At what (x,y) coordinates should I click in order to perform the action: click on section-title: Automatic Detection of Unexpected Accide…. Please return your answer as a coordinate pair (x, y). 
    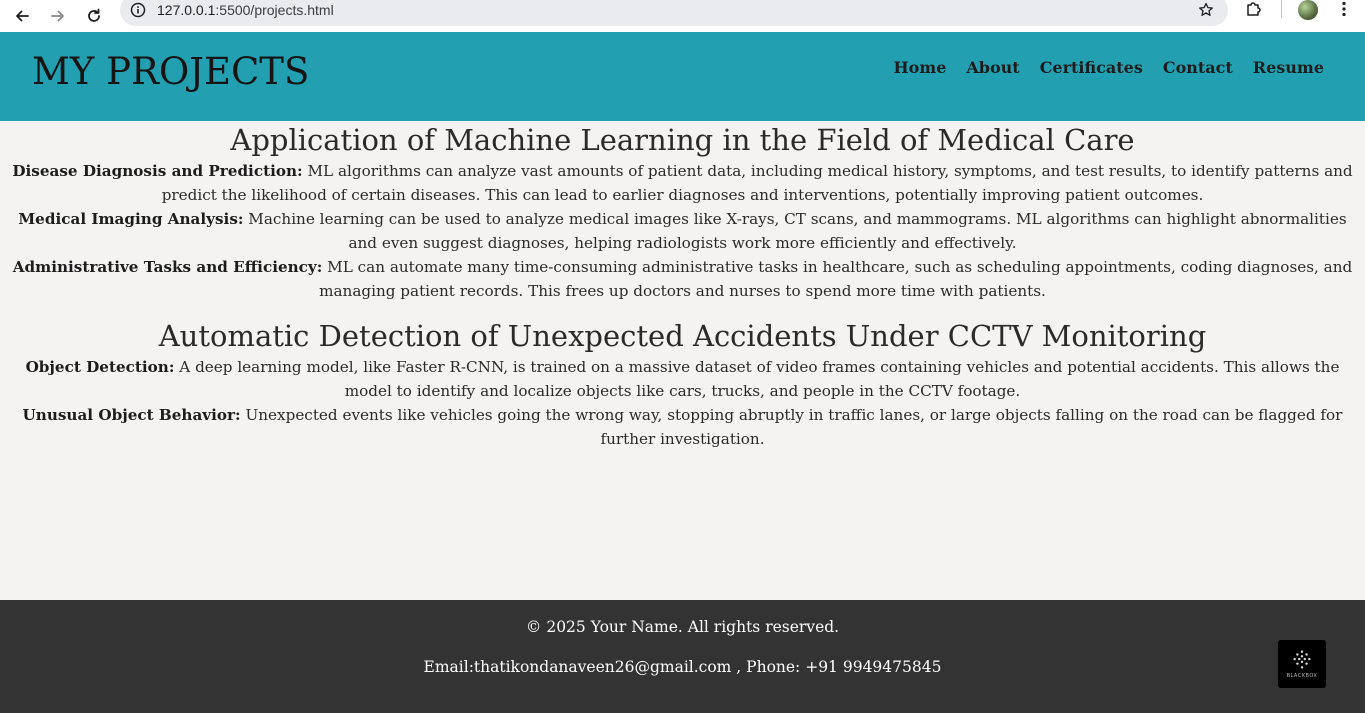
    Looking at the image, I should click on (682, 336).